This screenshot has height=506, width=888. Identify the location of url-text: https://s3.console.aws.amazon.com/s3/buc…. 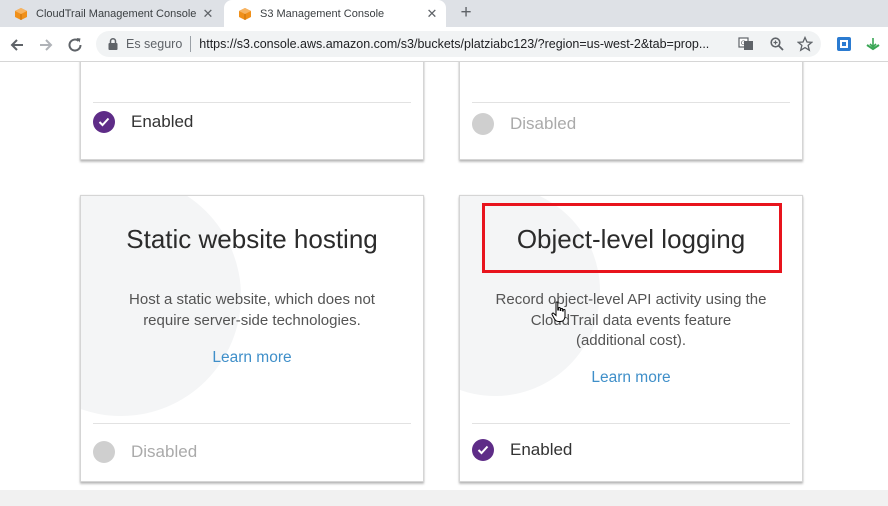
(464, 44).